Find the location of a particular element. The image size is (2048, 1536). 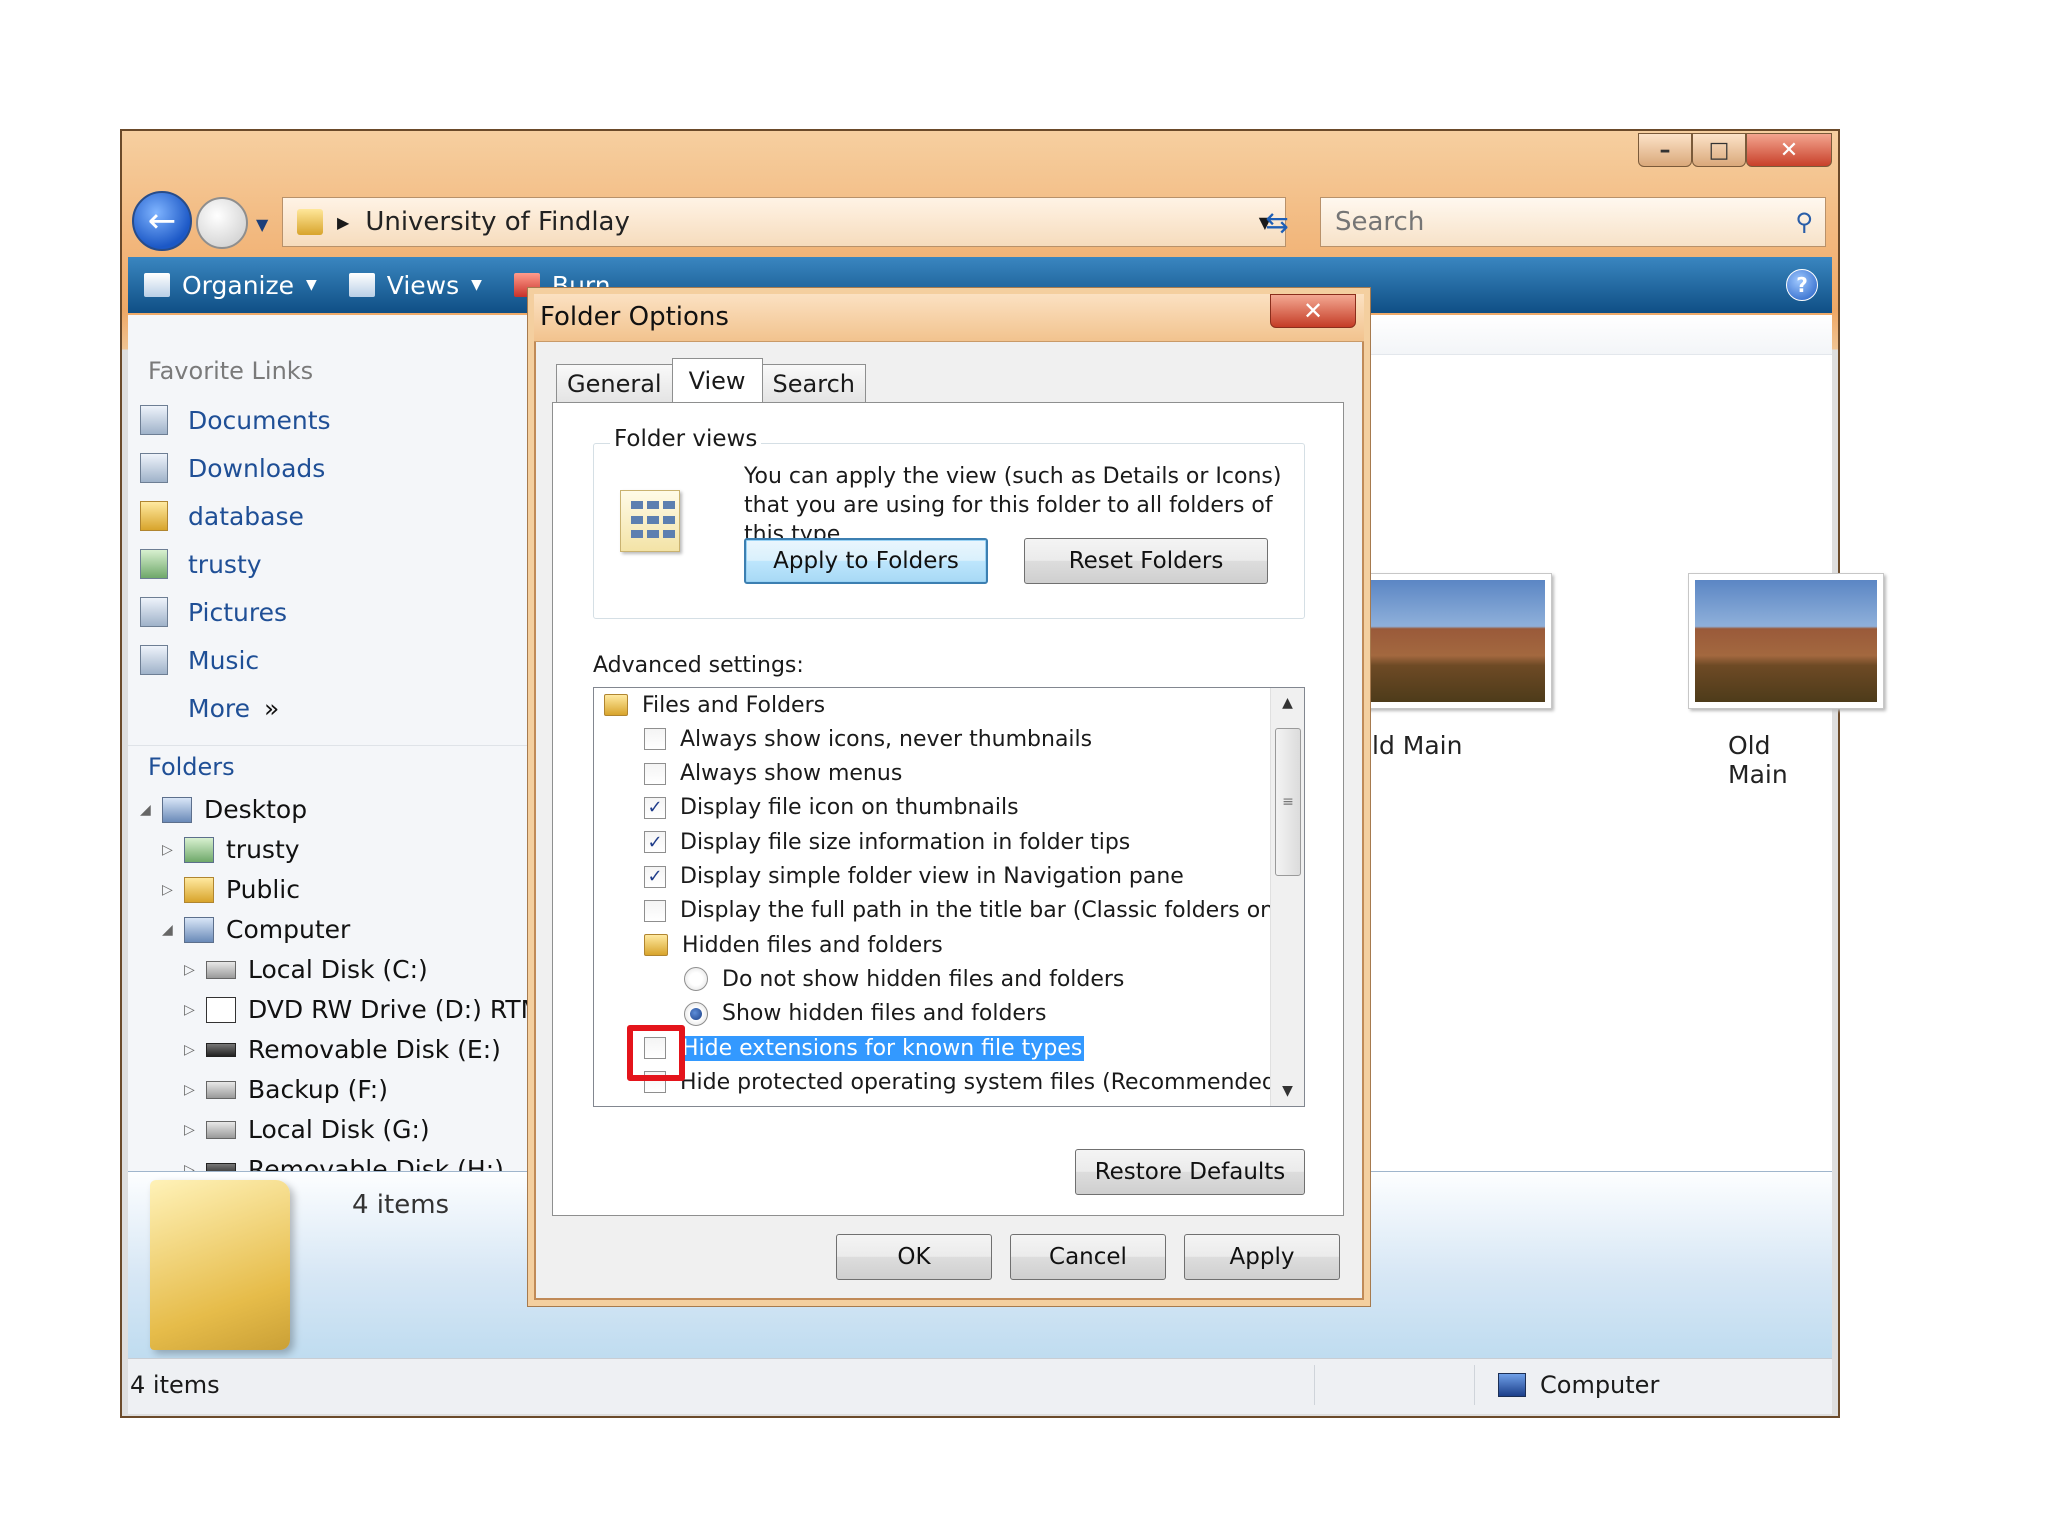

scroll-down-icon: ▼ is located at coordinates (1287, 1091).